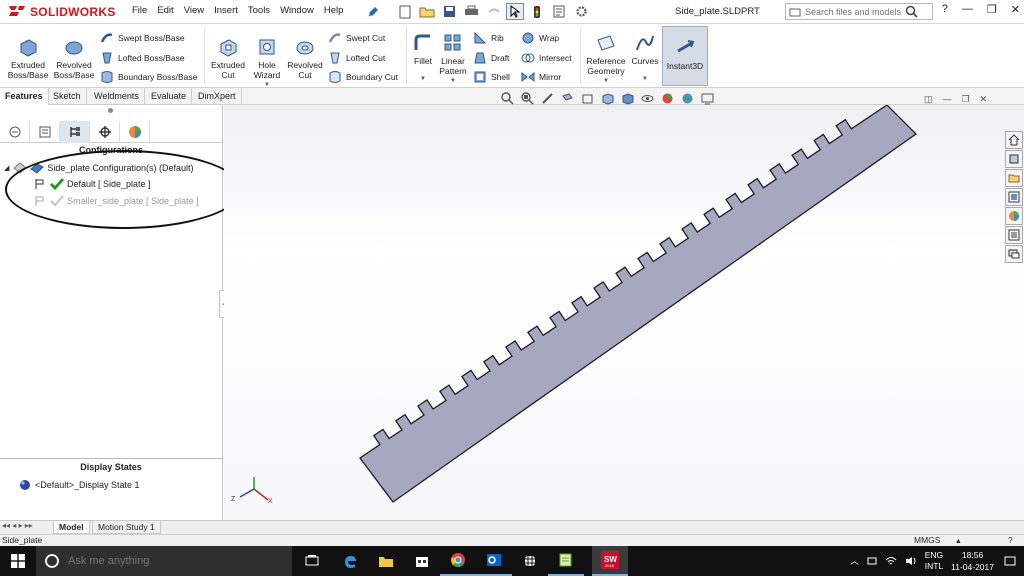 This screenshot has height=576, width=1024. I want to click on restore-icon: ❐, so click(992, 9).